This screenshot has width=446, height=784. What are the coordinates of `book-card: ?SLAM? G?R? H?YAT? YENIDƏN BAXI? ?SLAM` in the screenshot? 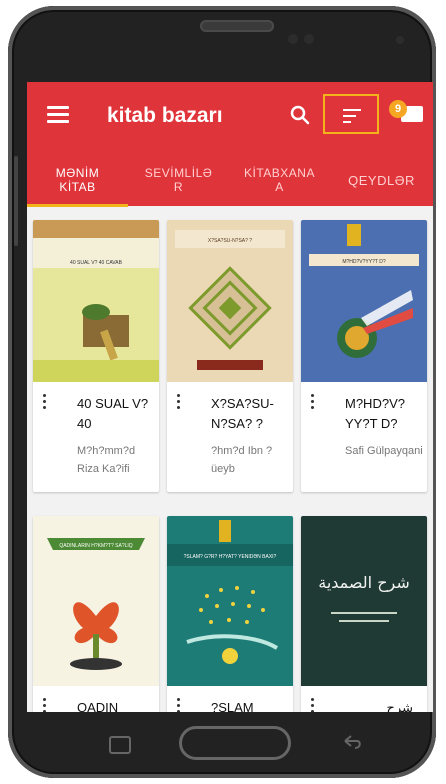 It's located at (230, 614).